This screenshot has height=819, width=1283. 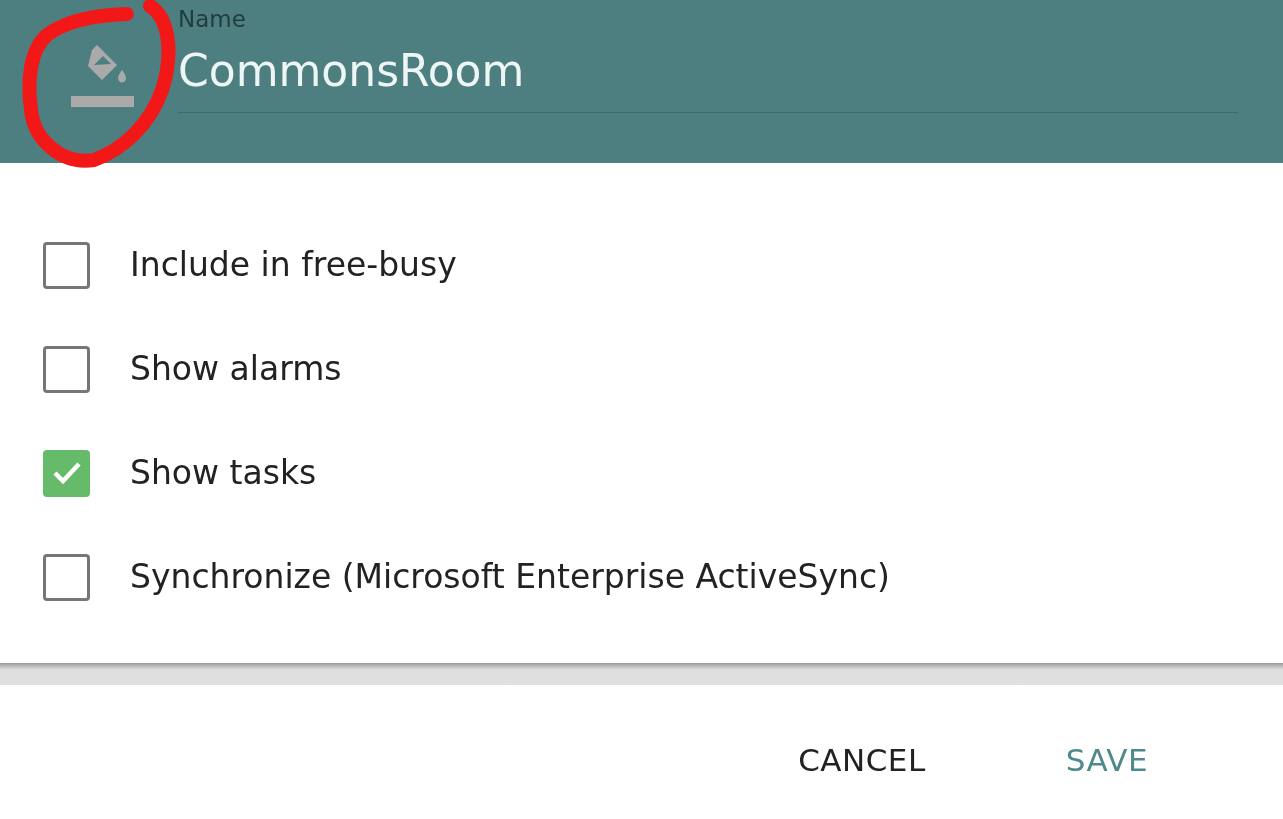 What do you see at coordinates (510, 577) in the screenshot?
I see `checkbox-label: Synchronize (Microsoft Enterprise ActiveSync)` at bounding box center [510, 577].